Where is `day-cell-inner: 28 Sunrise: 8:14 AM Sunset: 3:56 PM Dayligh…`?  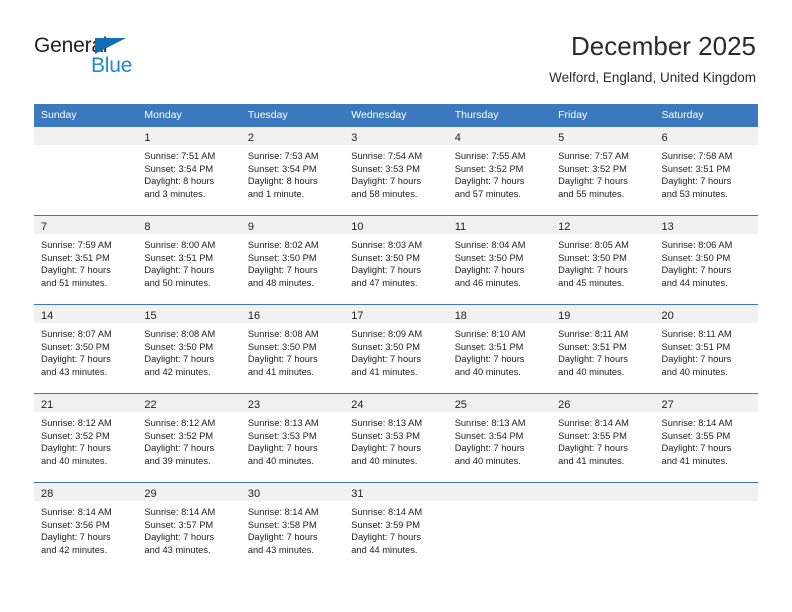 day-cell-inner: 28 Sunrise: 8:14 AM Sunset: 3:56 PM Dayligh… is located at coordinates (86, 527).